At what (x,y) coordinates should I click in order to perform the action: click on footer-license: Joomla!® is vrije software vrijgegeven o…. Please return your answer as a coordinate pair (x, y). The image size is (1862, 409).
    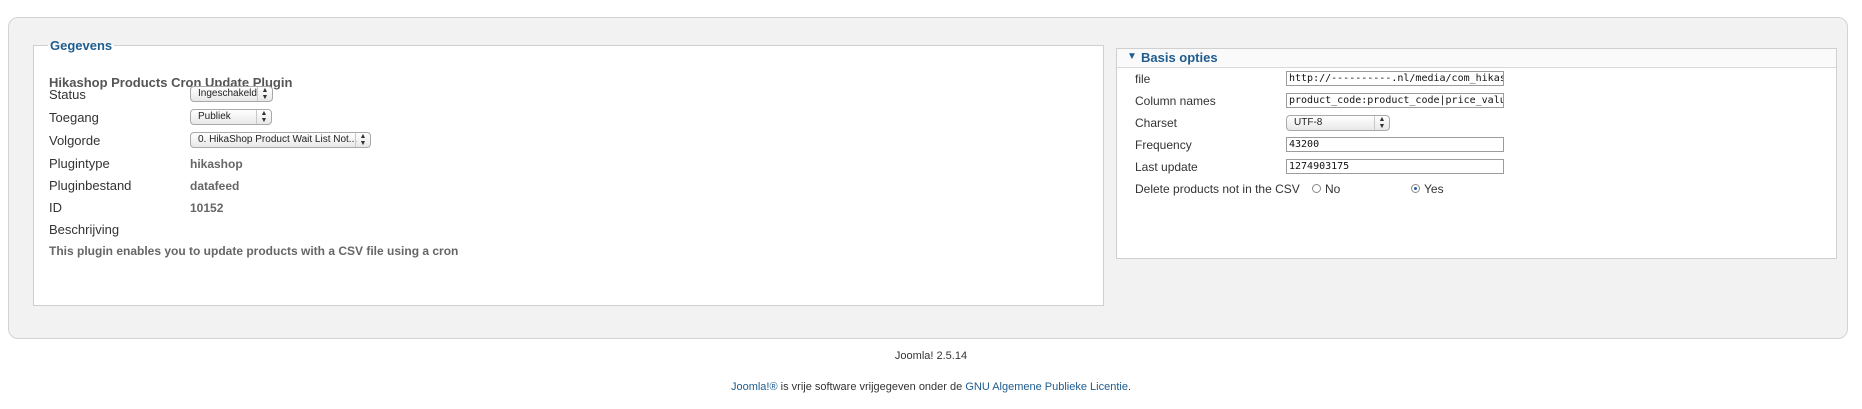
    Looking at the image, I should click on (931, 387).